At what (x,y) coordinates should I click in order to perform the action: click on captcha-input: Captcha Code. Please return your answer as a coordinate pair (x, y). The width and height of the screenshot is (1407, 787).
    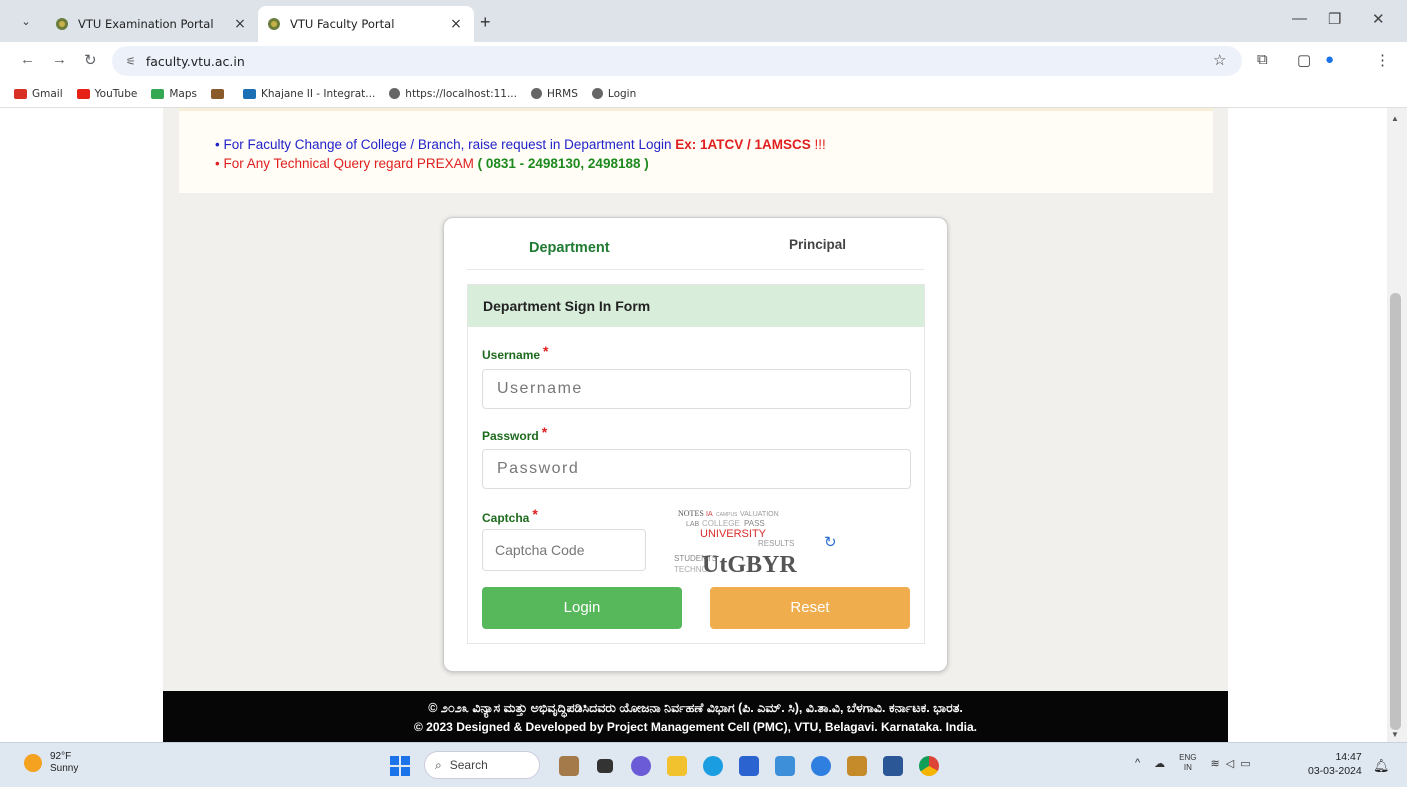
    Looking at the image, I should click on (564, 550).